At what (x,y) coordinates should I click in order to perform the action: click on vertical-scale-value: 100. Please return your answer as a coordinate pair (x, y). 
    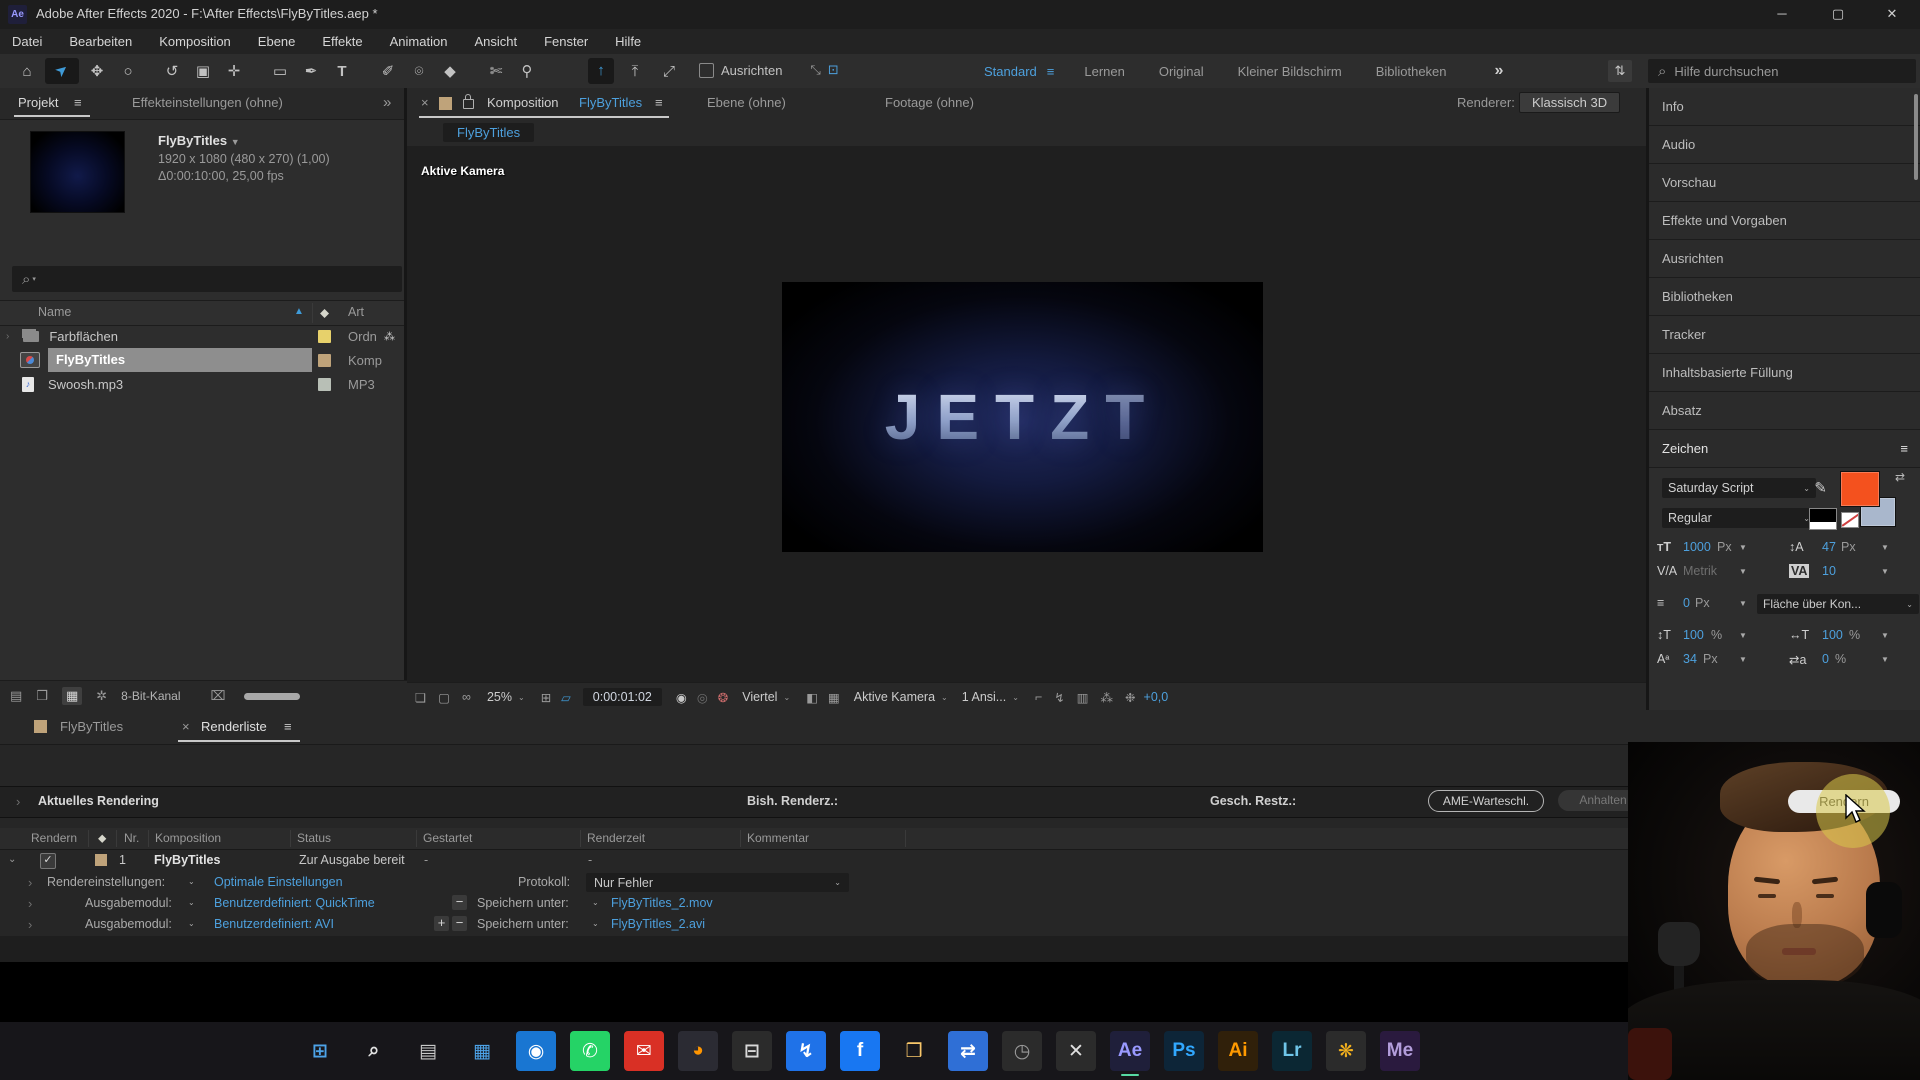
    Looking at the image, I should click on (1693, 635).